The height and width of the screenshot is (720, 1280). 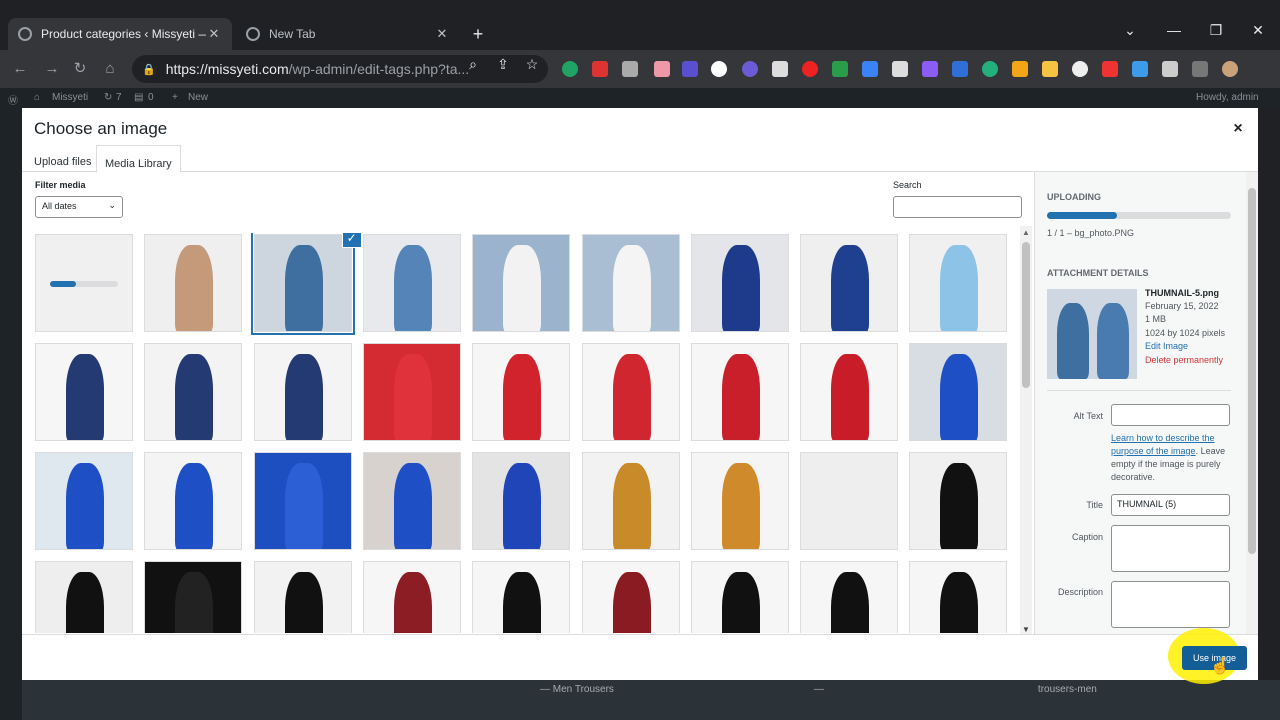 What do you see at coordinates (84, 283) in the screenshot?
I see `uploading-placeholder` at bounding box center [84, 283].